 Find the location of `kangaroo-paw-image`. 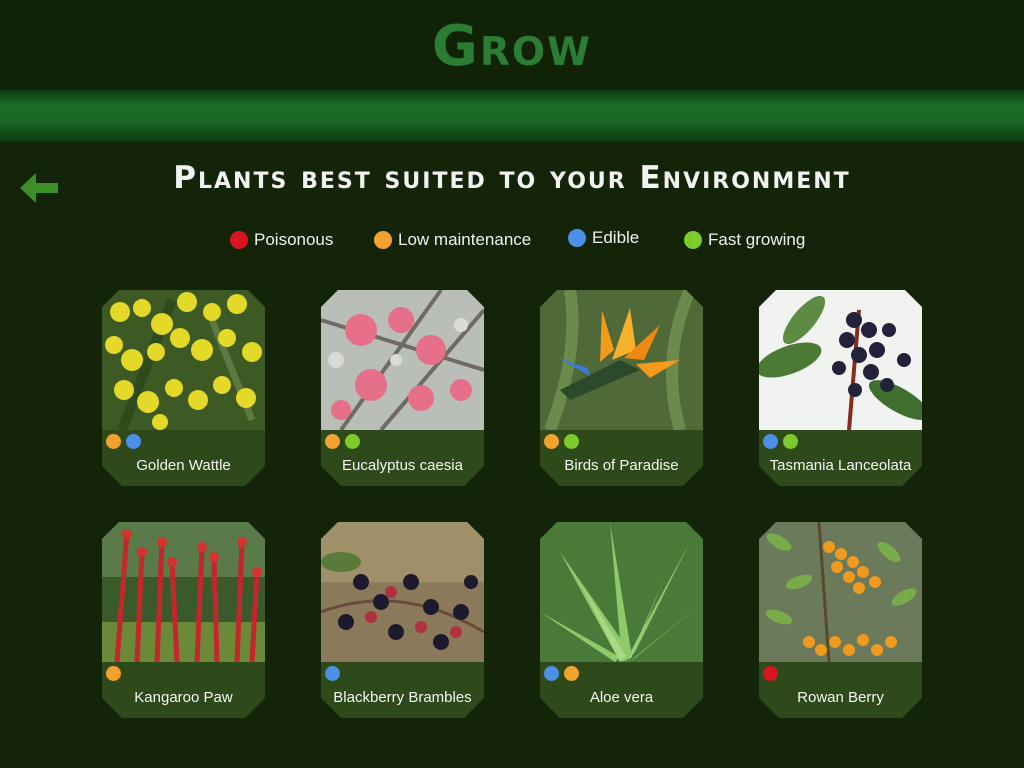

kangaroo-paw-image is located at coordinates (183, 592).